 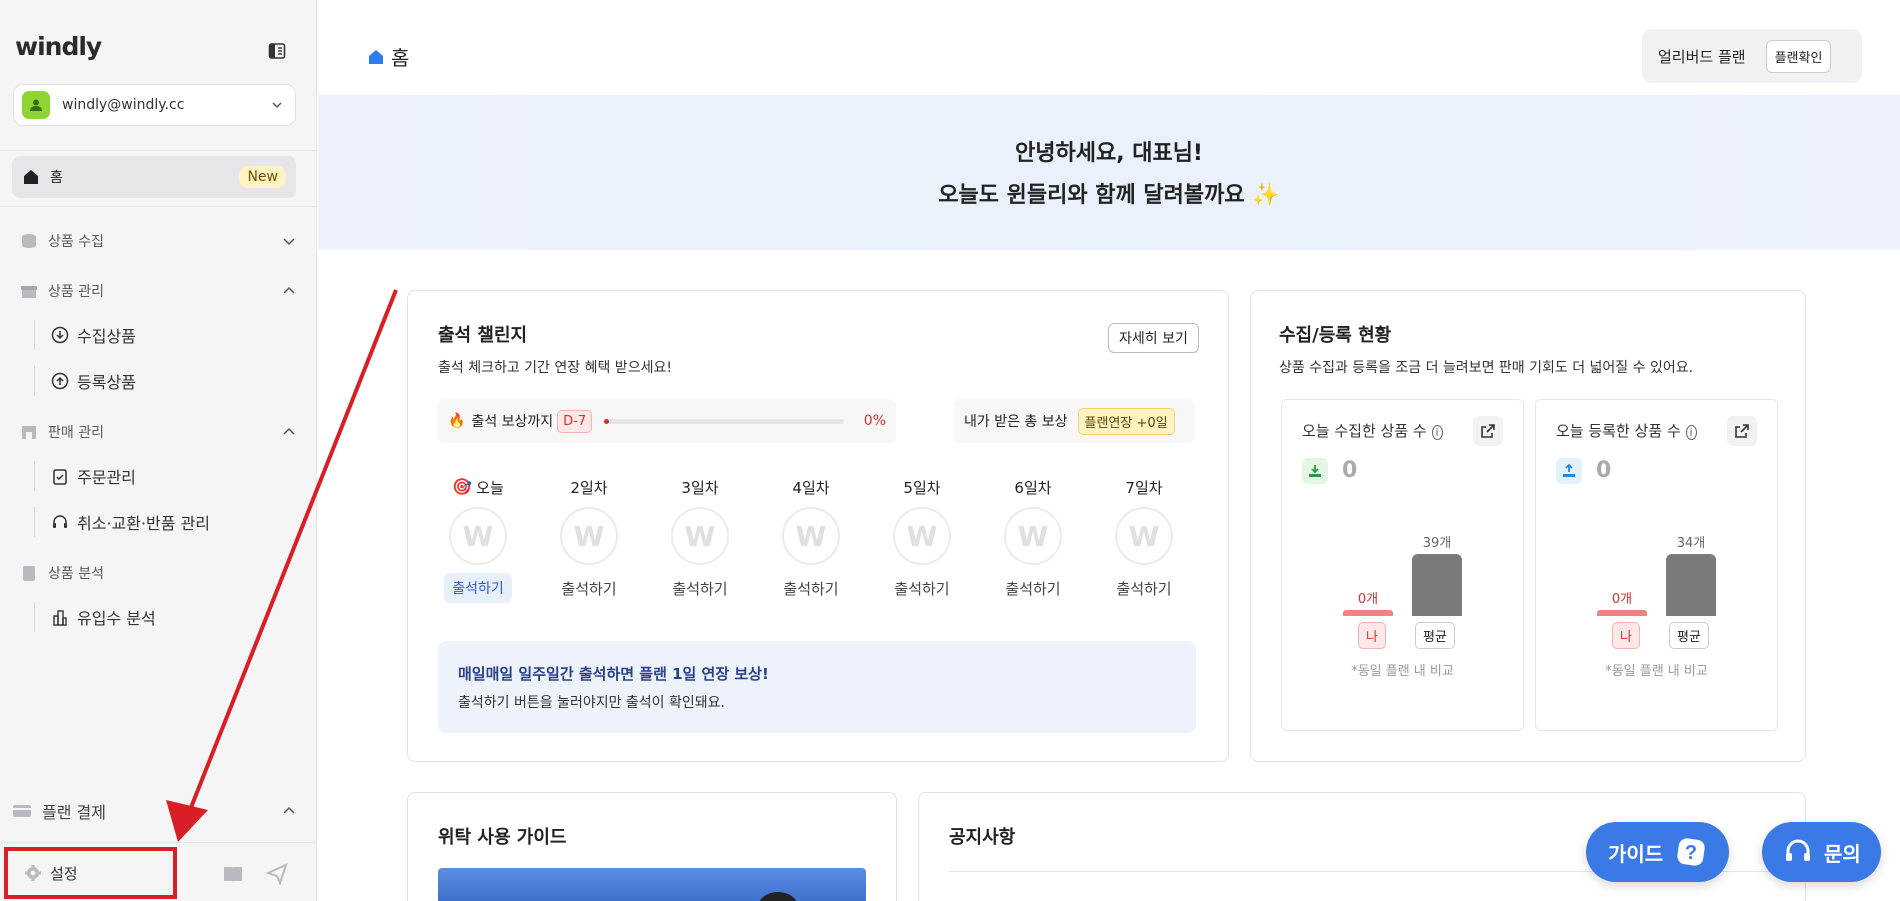 I want to click on welcome-banner: 안녕하세요, 대표님! 오늘도 윈들리와 함께 달려볼까요 ✨, so click(x=1109, y=172).